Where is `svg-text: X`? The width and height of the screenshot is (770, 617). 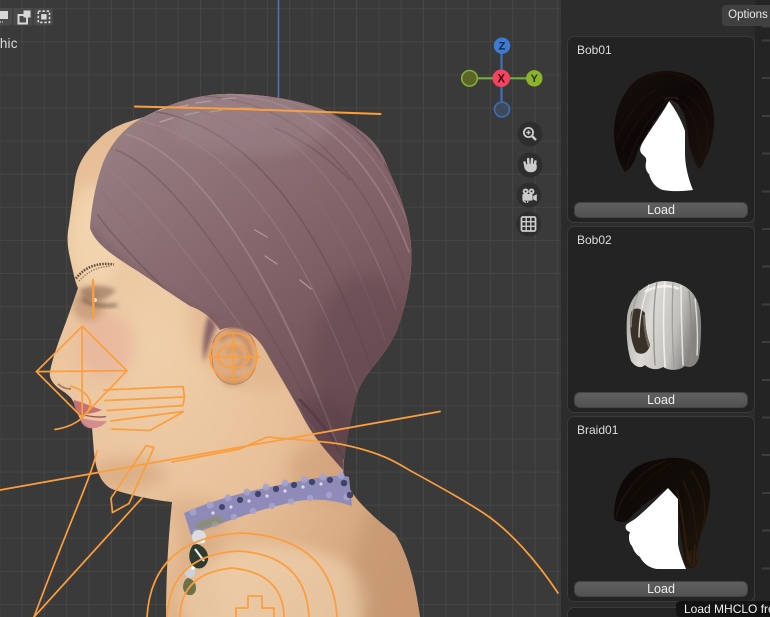
svg-text: X is located at coordinates (501, 79).